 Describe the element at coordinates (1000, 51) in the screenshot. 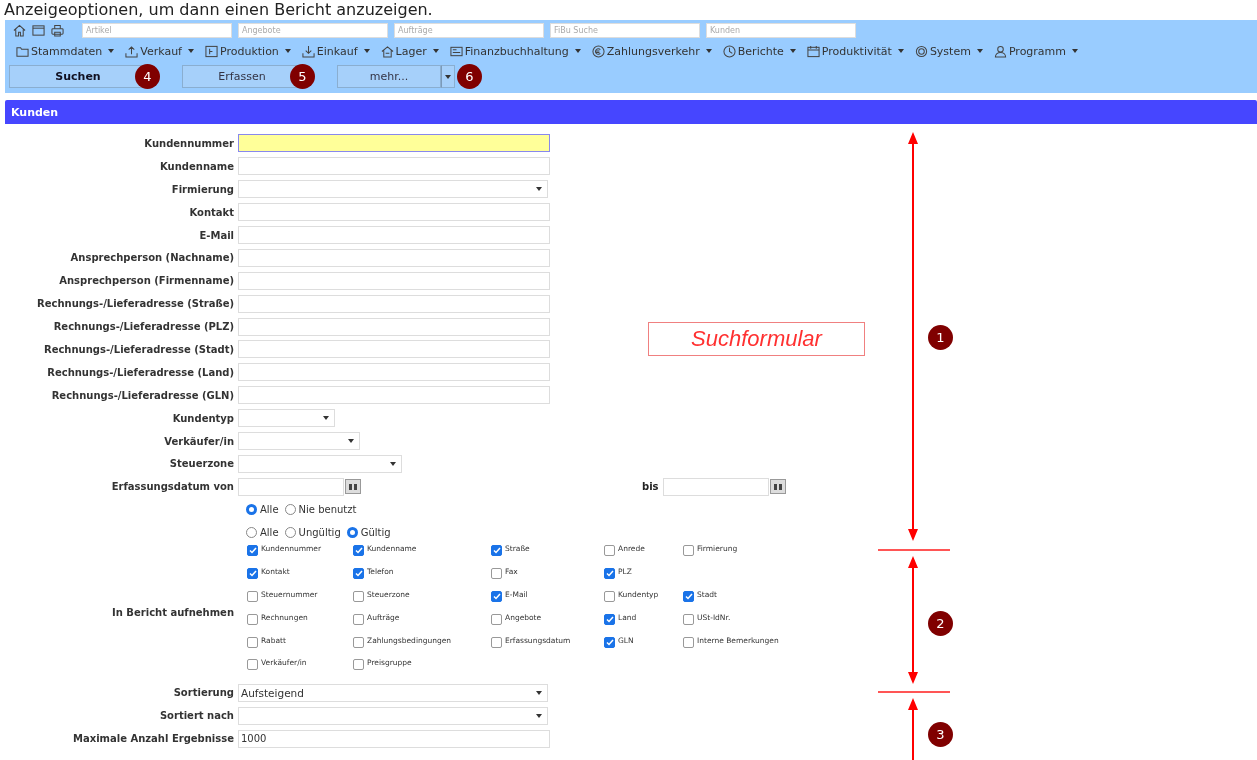

I see `person-icon` at that location.